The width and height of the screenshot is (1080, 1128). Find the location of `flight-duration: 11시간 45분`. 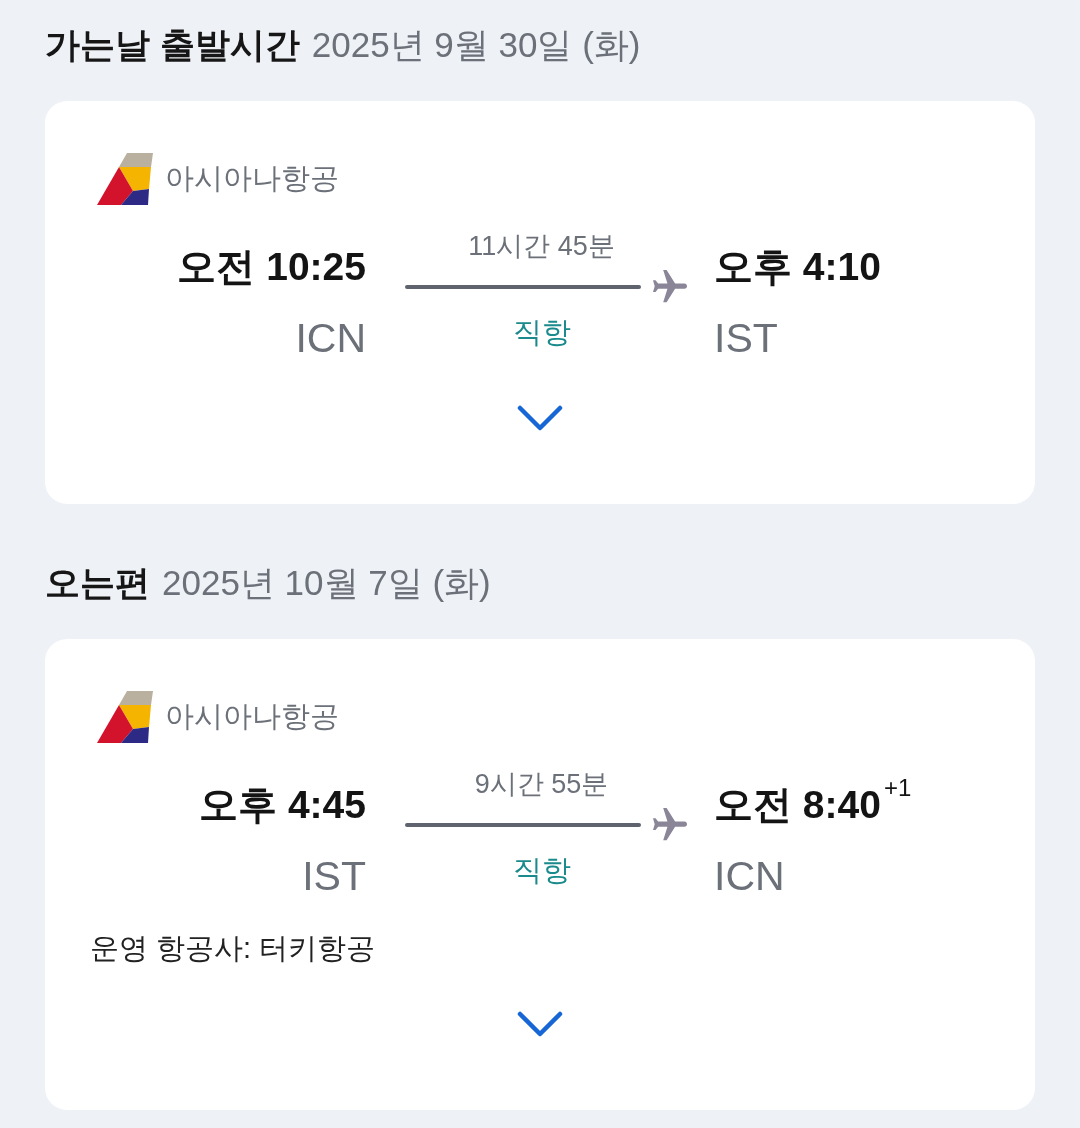

flight-duration: 11시간 45분 is located at coordinates (541, 246).